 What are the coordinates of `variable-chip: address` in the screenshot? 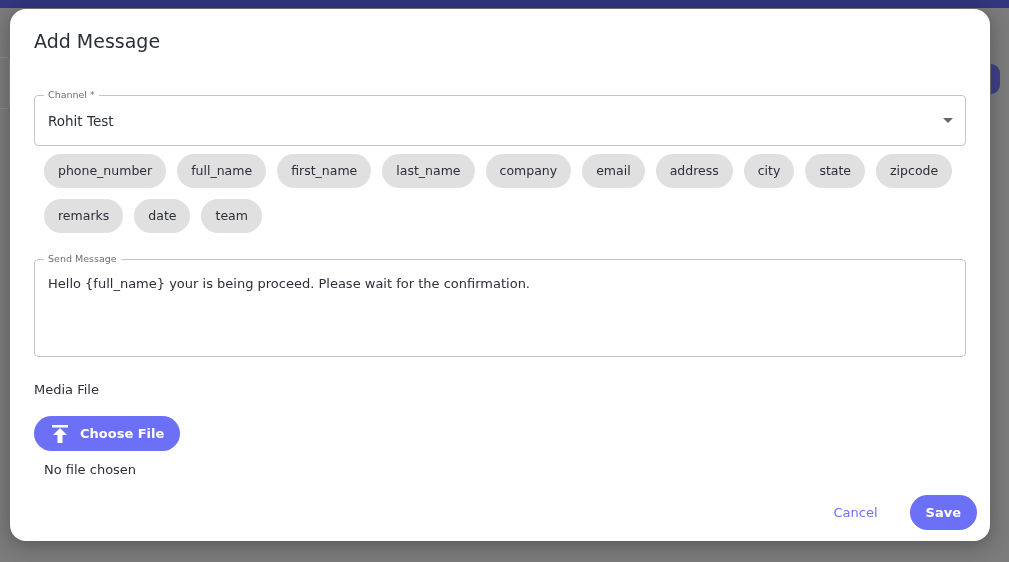 It's located at (694, 171).